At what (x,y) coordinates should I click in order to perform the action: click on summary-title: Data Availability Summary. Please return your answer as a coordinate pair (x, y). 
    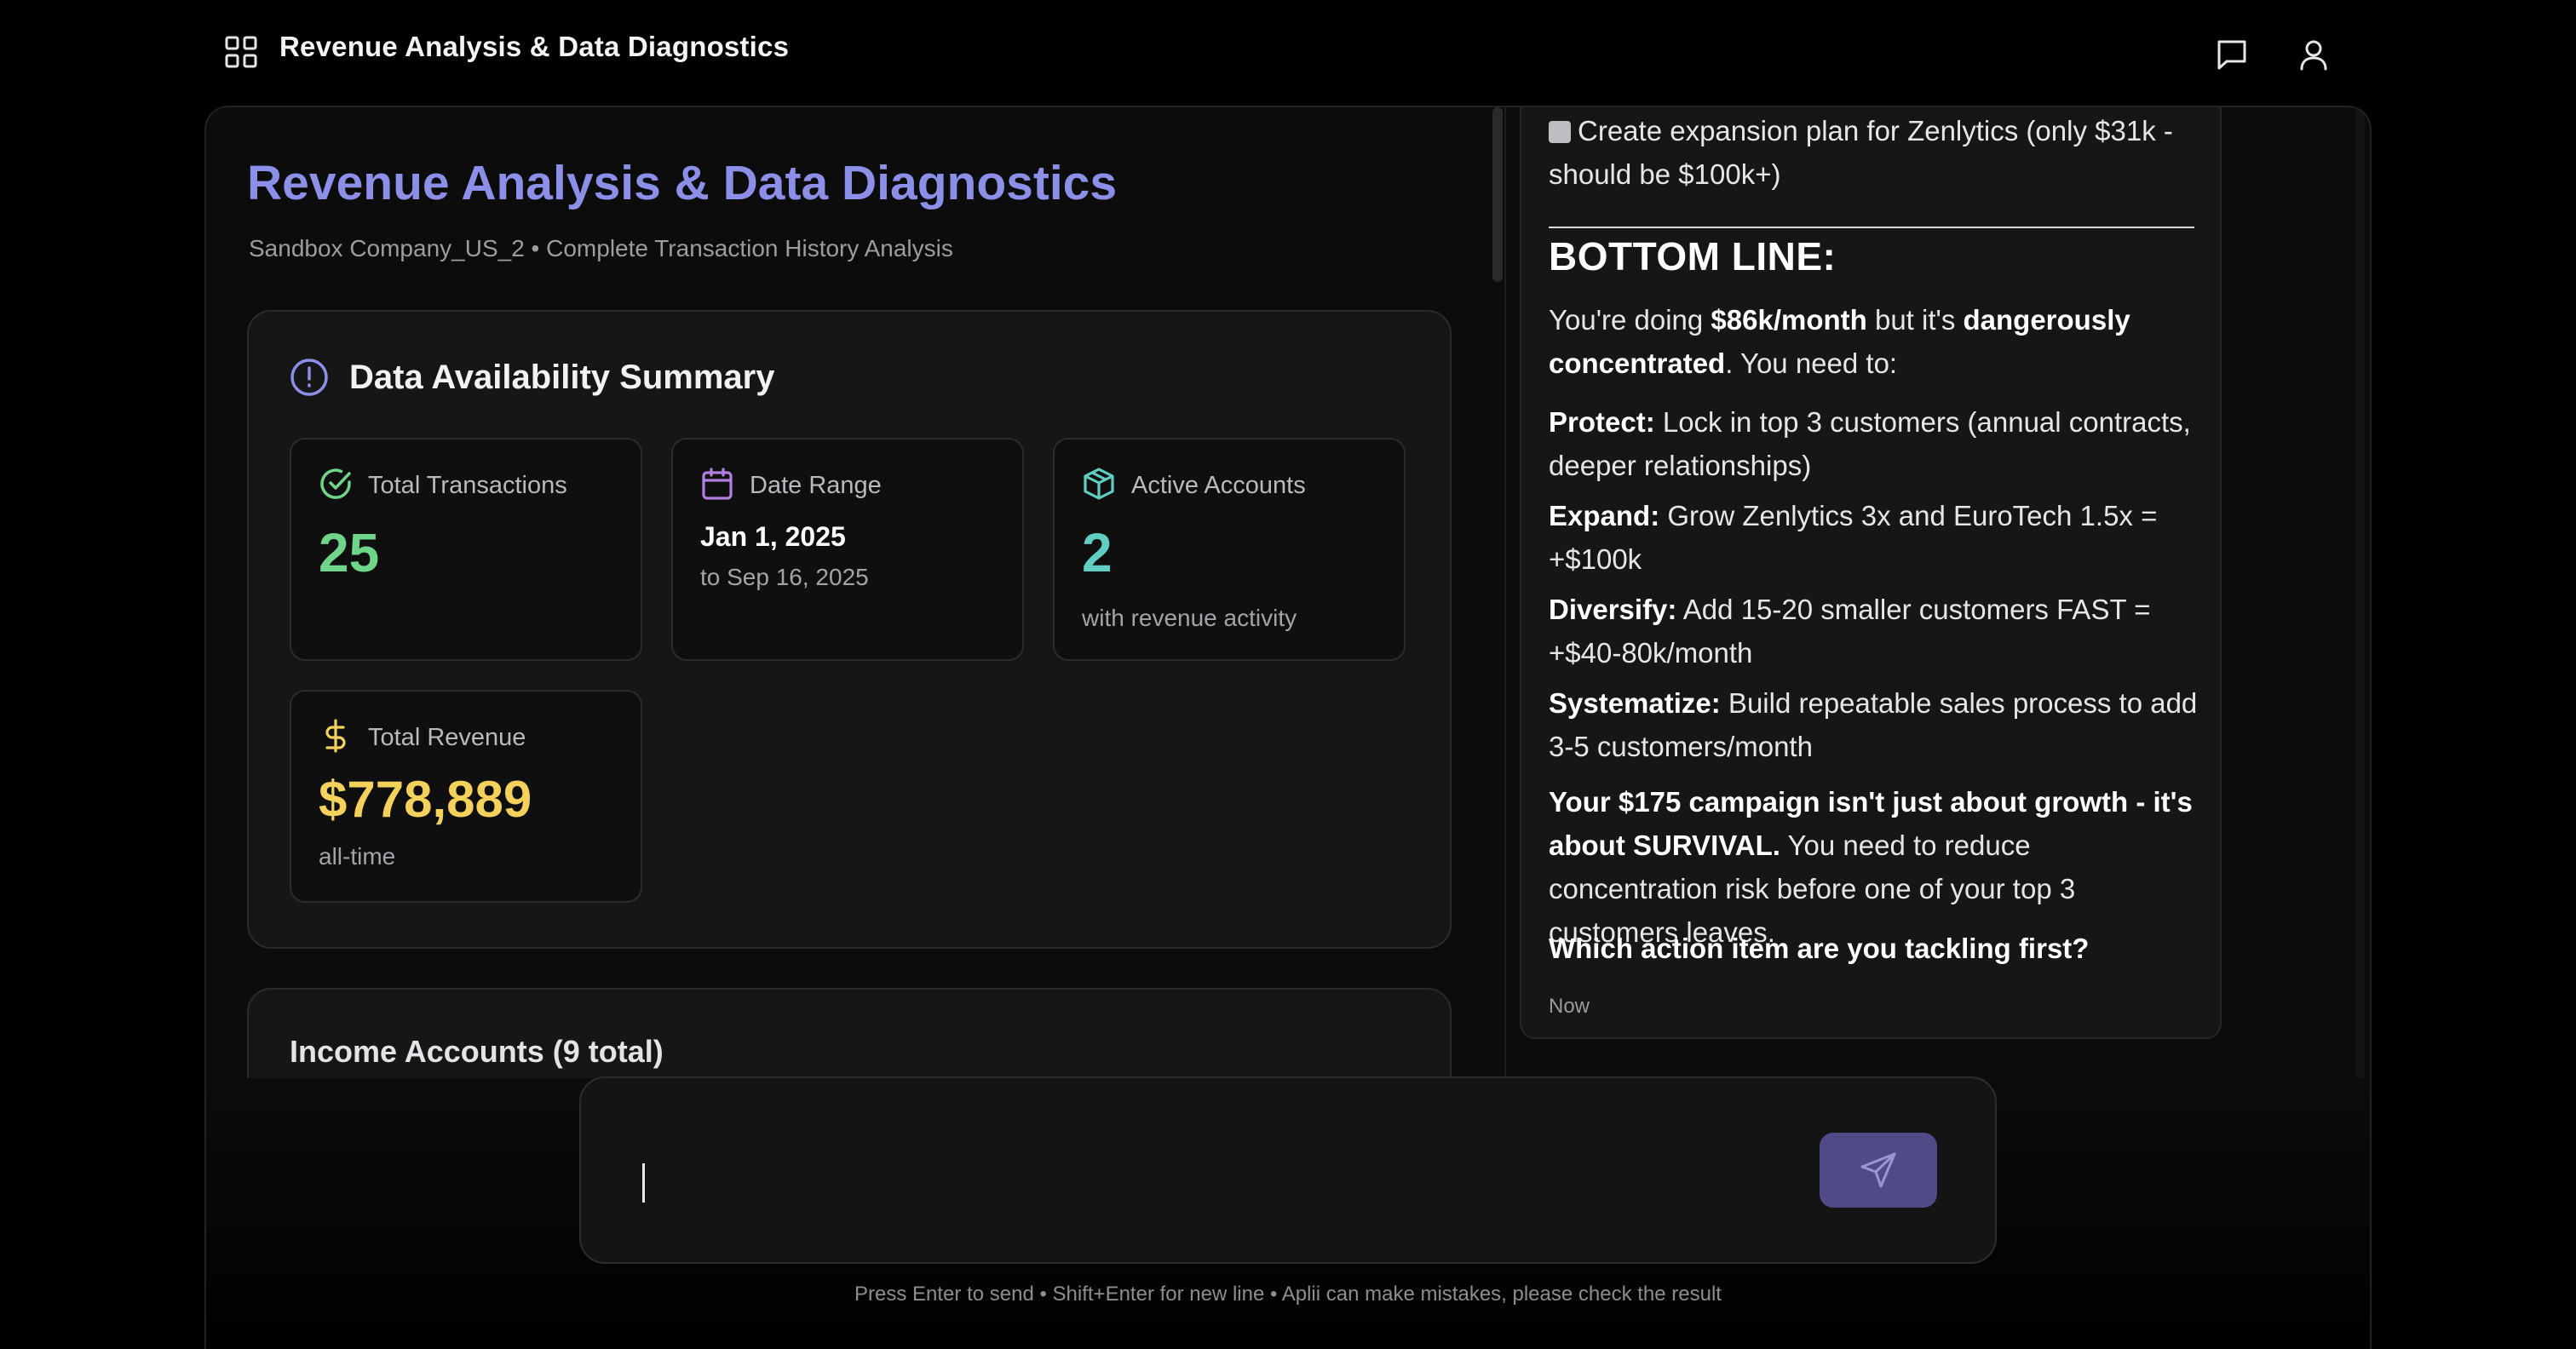
    Looking at the image, I should click on (562, 377).